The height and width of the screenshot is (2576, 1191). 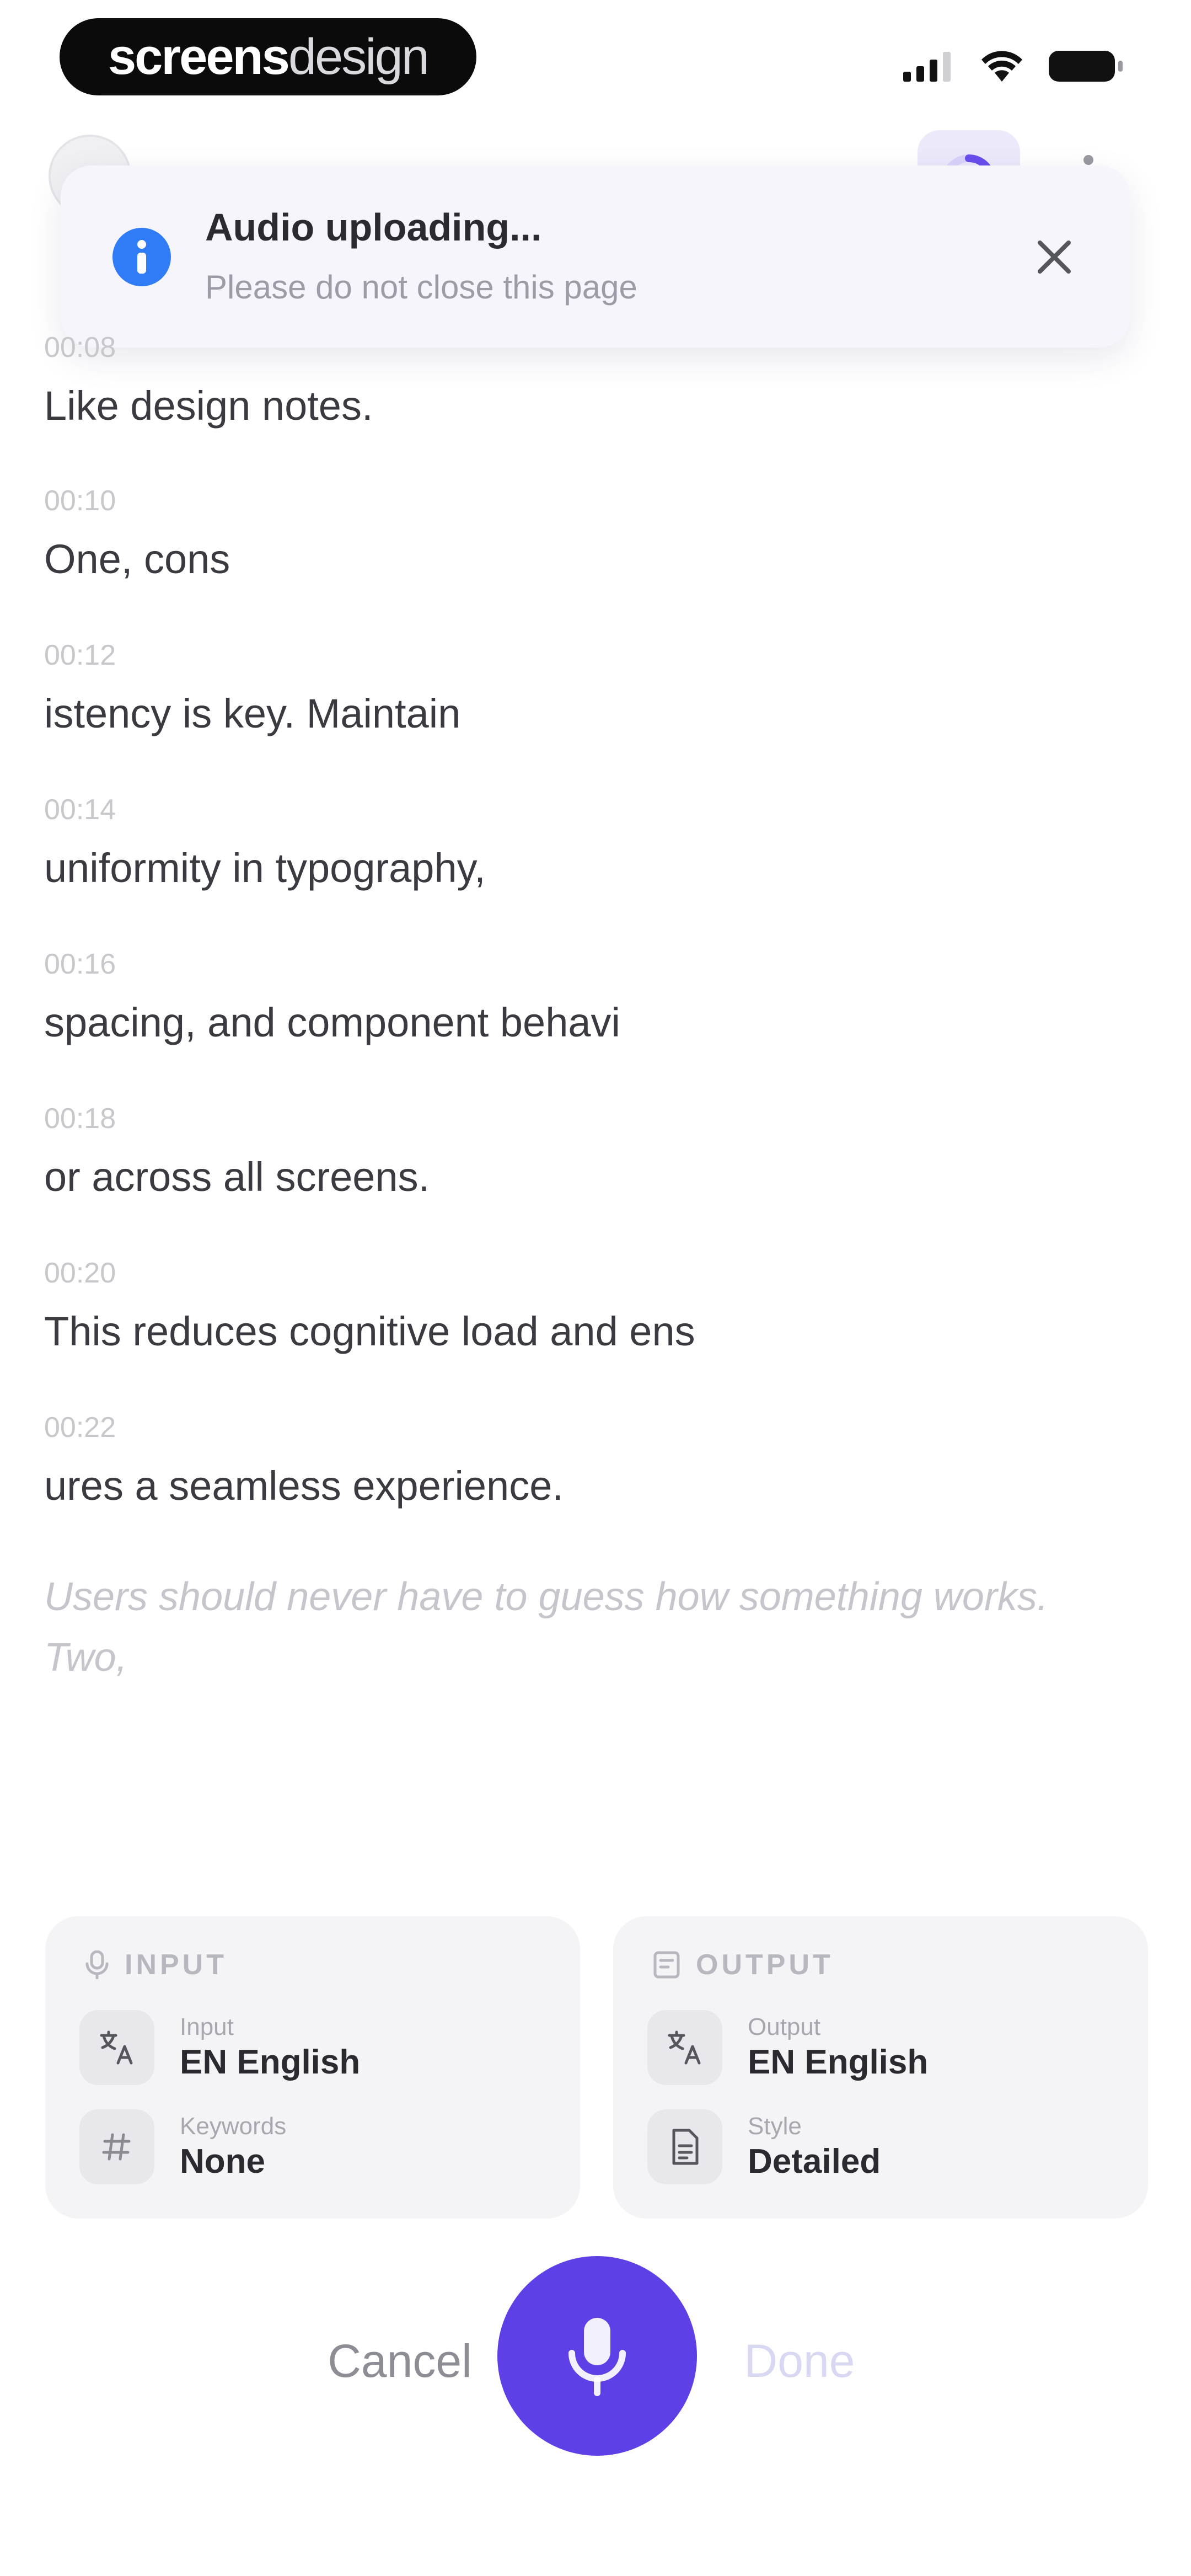 I want to click on brand-bold: screens, so click(x=199, y=57).